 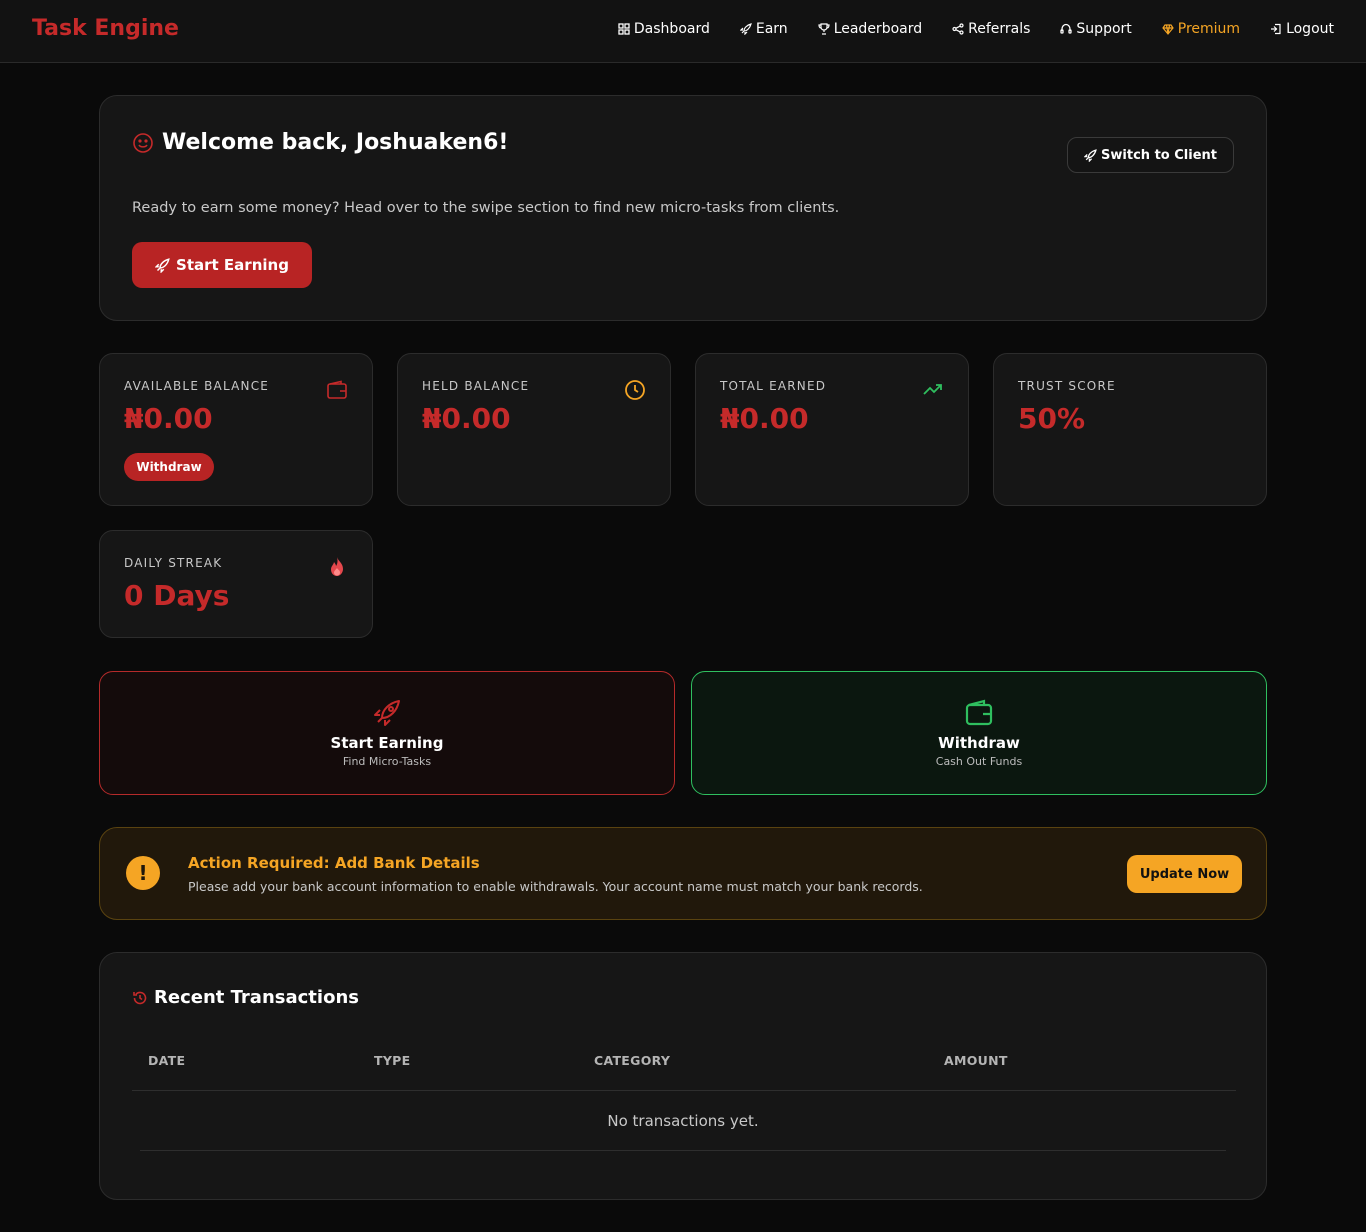 What do you see at coordinates (337, 566) in the screenshot?
I see `fire-icon` at bounding box center [337, 566].